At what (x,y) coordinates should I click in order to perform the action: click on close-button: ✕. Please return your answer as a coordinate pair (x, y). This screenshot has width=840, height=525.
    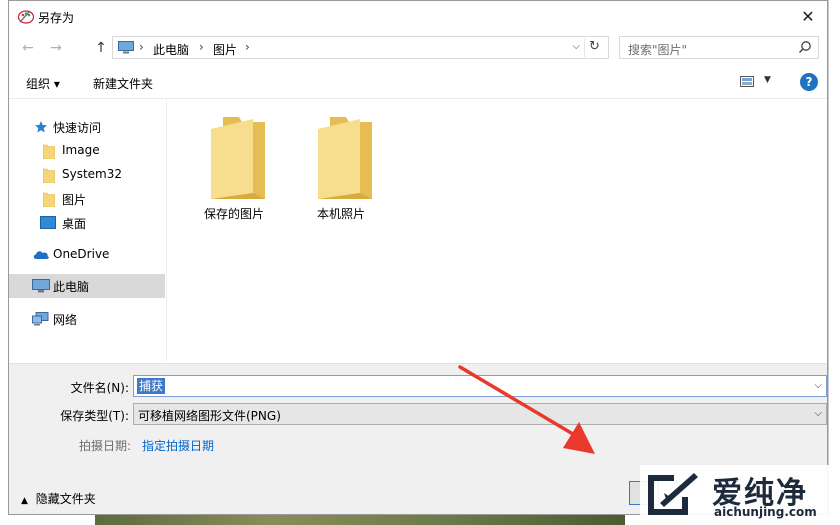
    Looking at the image, I should click on (808, 16).